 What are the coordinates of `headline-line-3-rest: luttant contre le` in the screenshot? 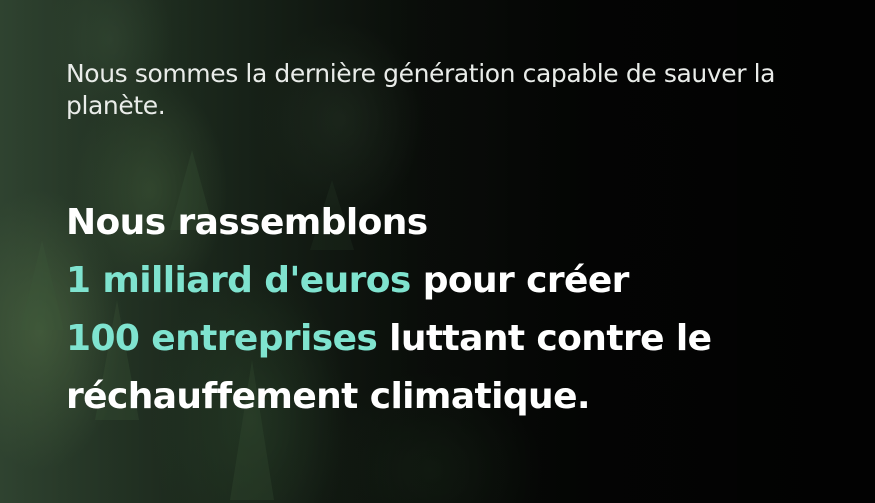 It's located at (544, 338).